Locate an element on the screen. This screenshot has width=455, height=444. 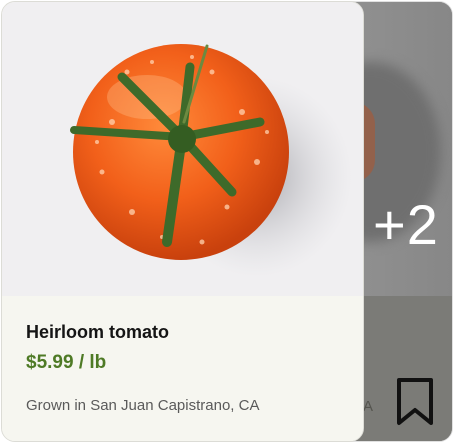
stacked-card-origin-fragment: A is located at coordinates (368, 406).